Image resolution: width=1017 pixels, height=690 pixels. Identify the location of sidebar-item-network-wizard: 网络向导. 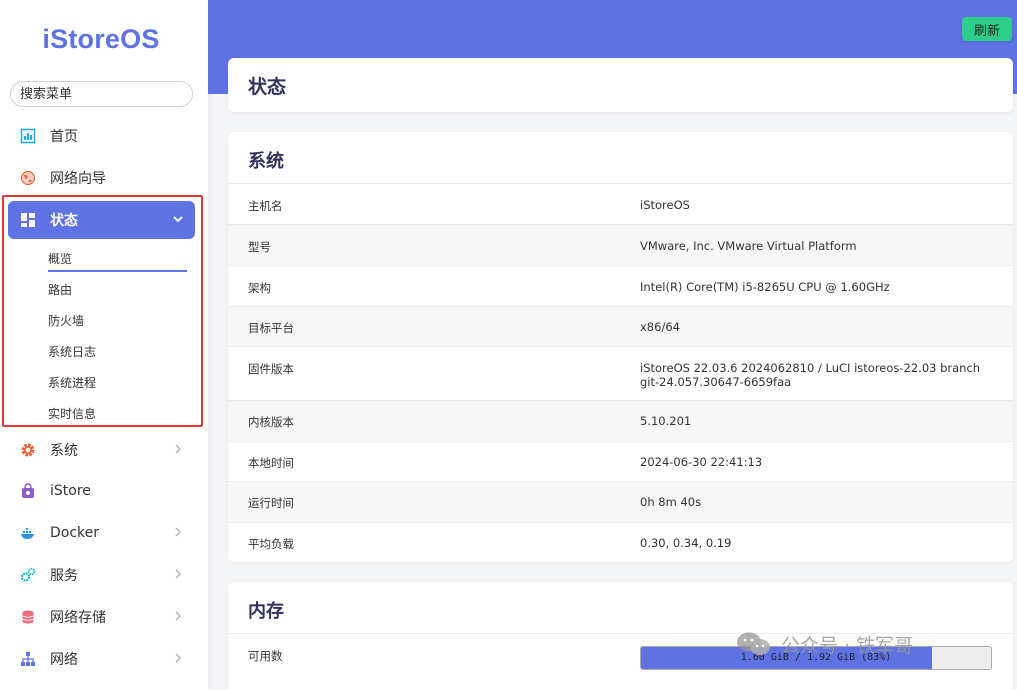
(101, 178).